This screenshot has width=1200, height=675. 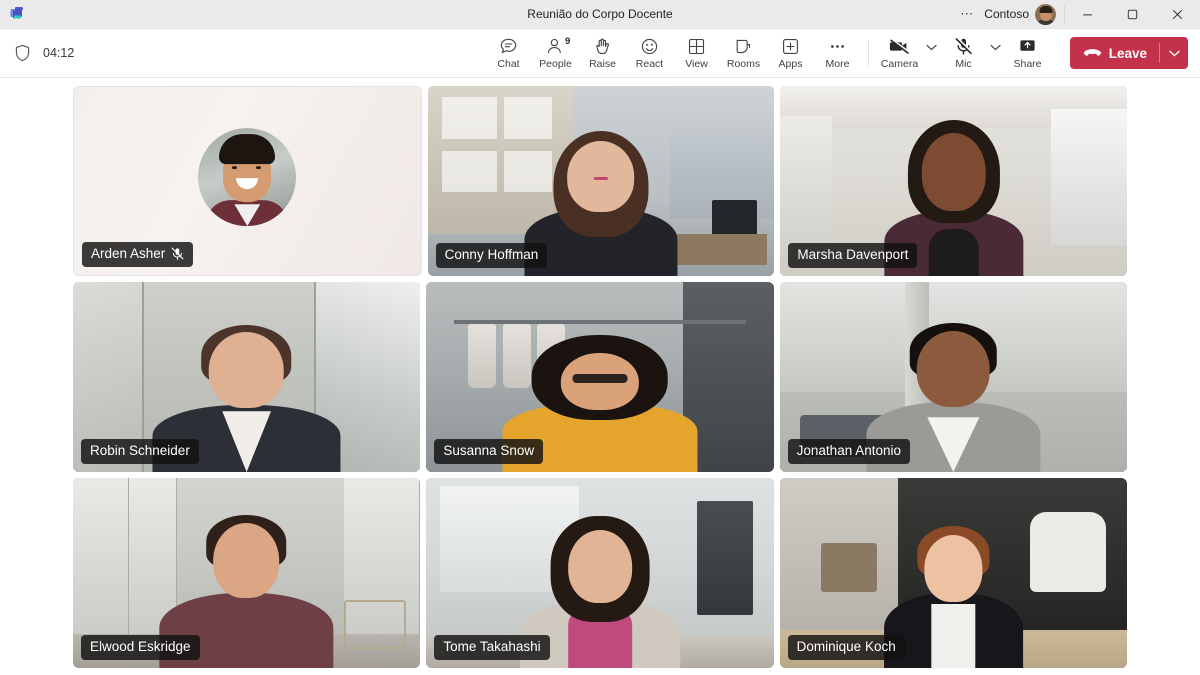 I want to click on participant-avatar, so click(x=247, y=177).